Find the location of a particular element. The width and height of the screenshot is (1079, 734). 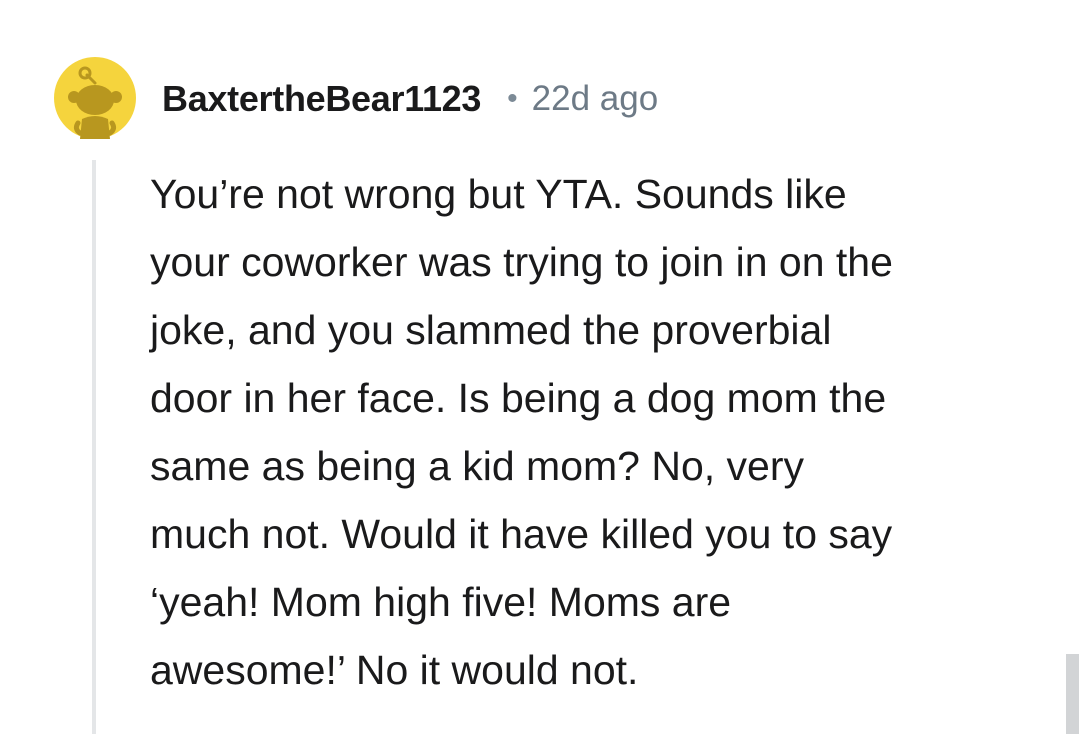

thread-collapse-line is located at coordinates (94, 447).